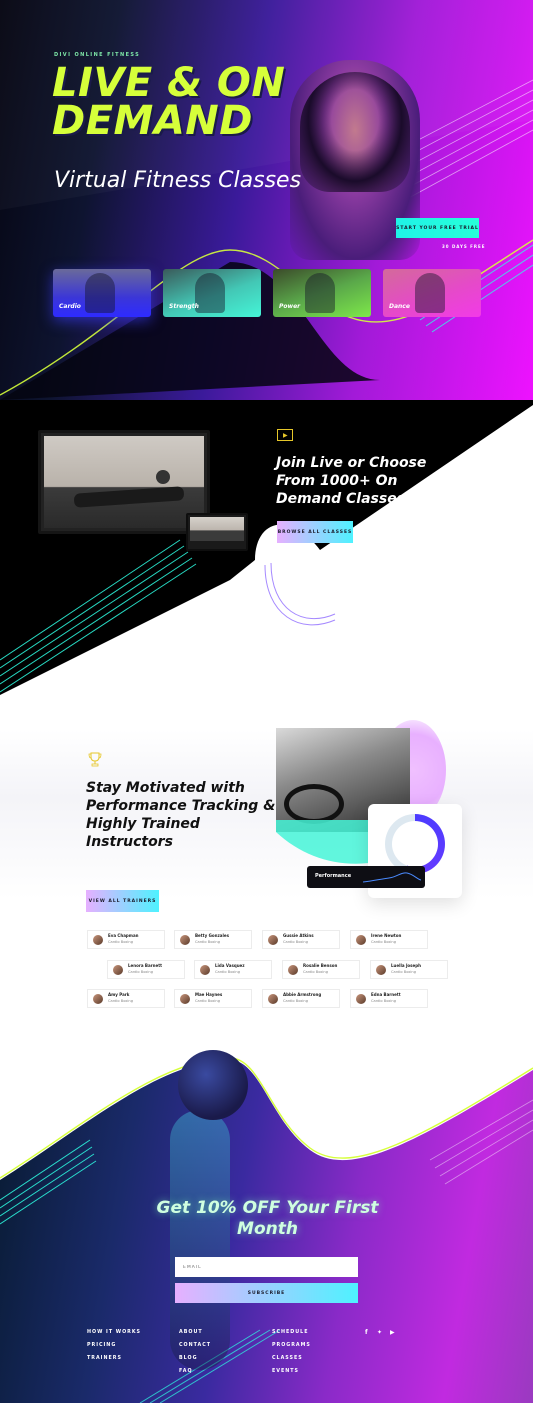 The height and width of the screenshot is (1403, 533). I want to click on category-card-strength: Strength, so click(212, 293).